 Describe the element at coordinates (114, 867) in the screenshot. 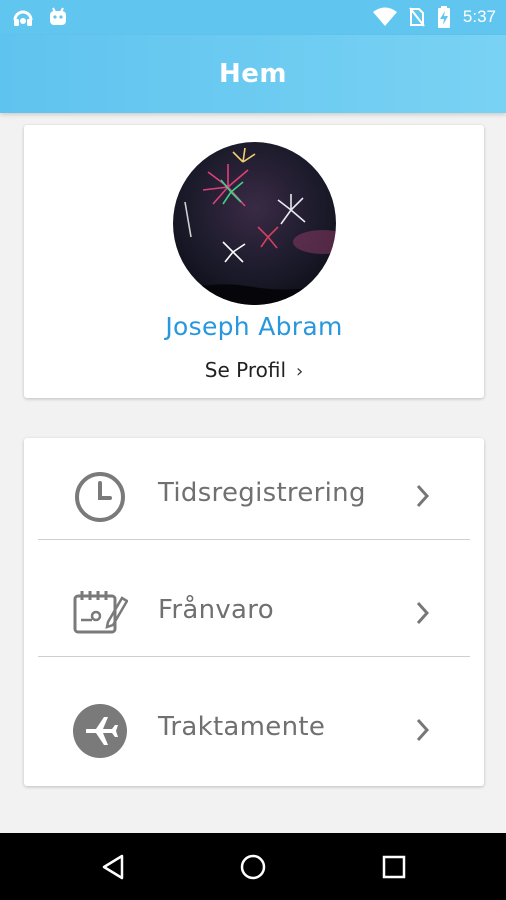

I see `back-icon` at that location.